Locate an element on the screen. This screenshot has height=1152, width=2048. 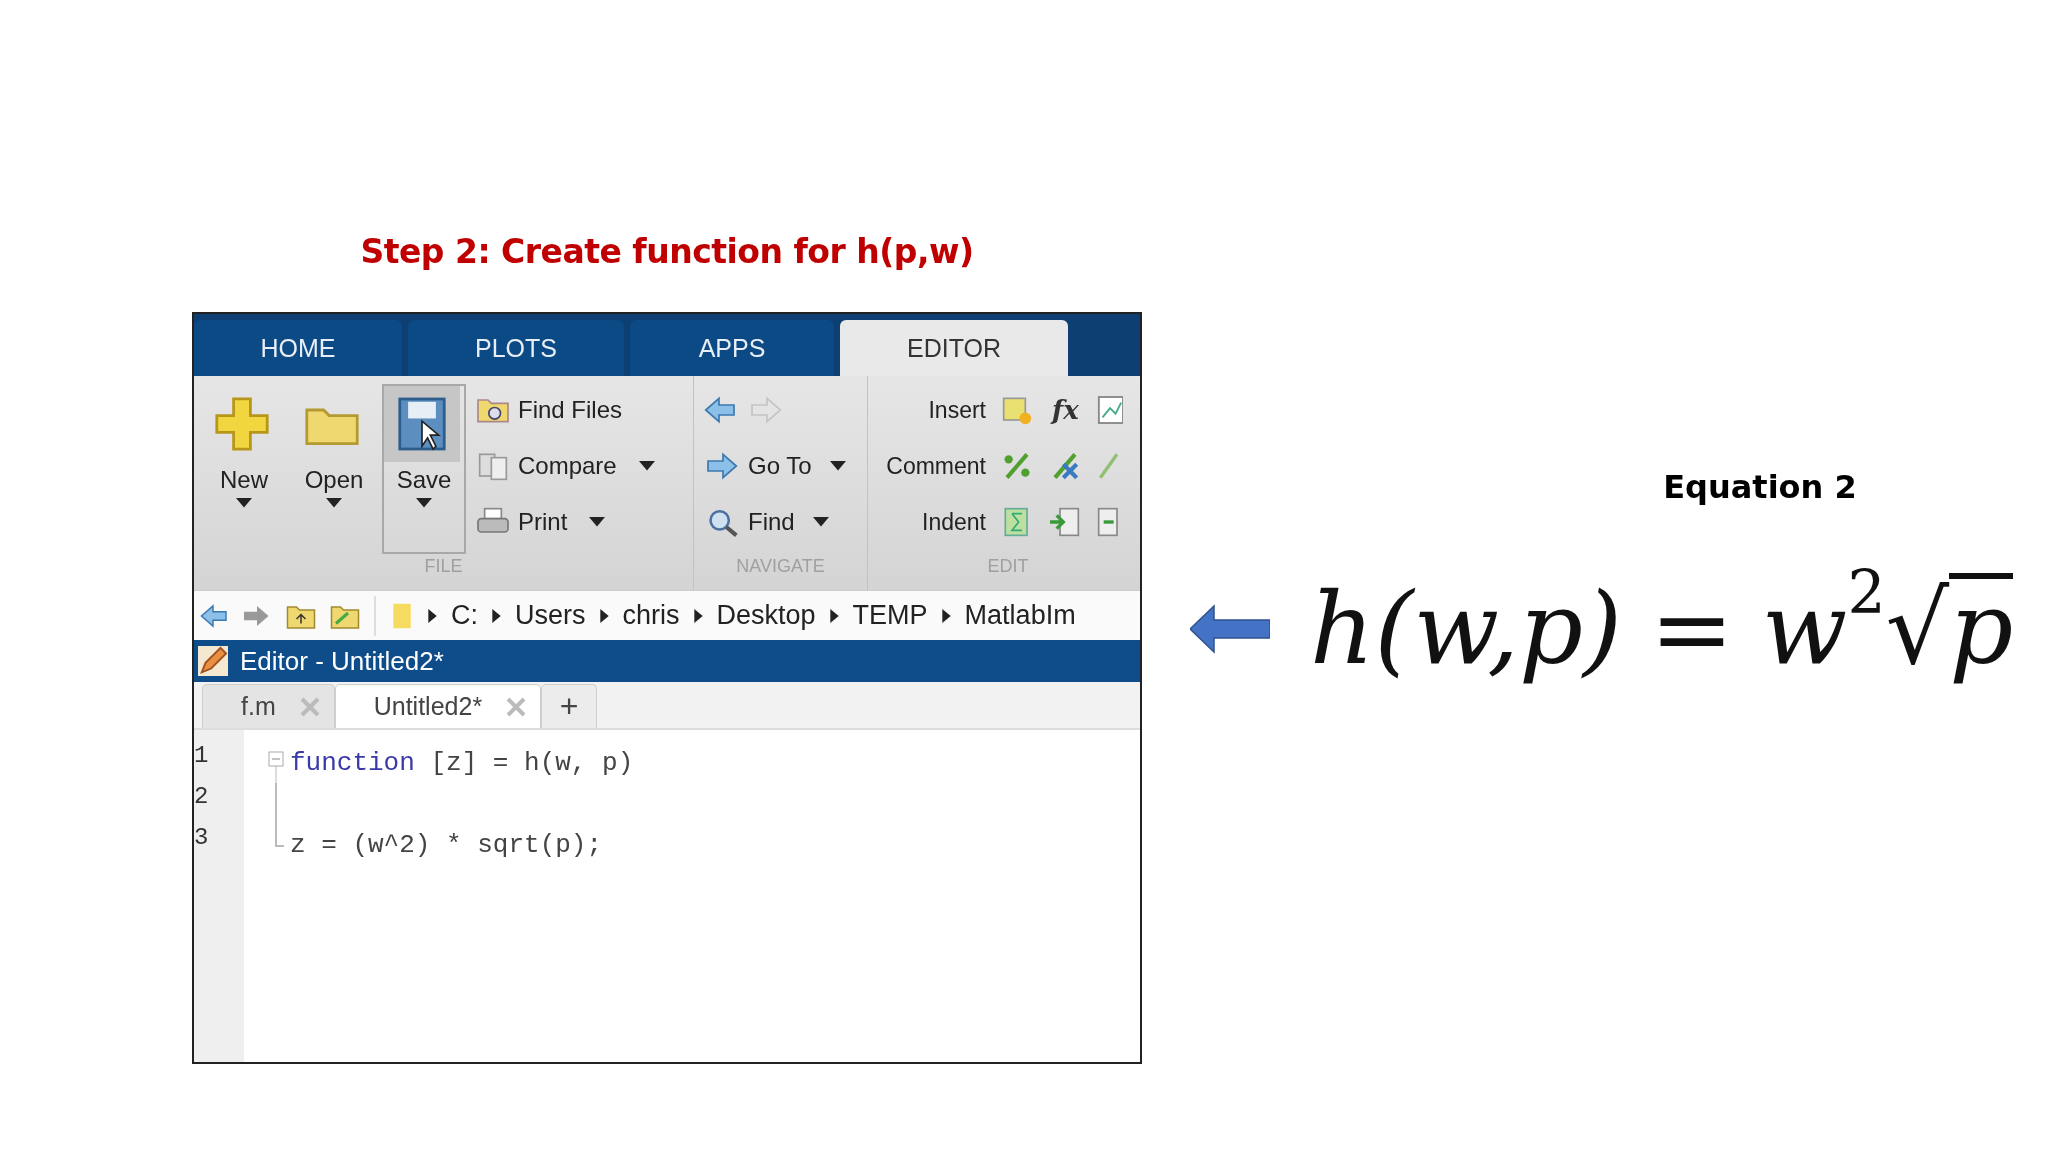
toolbar-button: Comment is located at coordinates (931, 466).